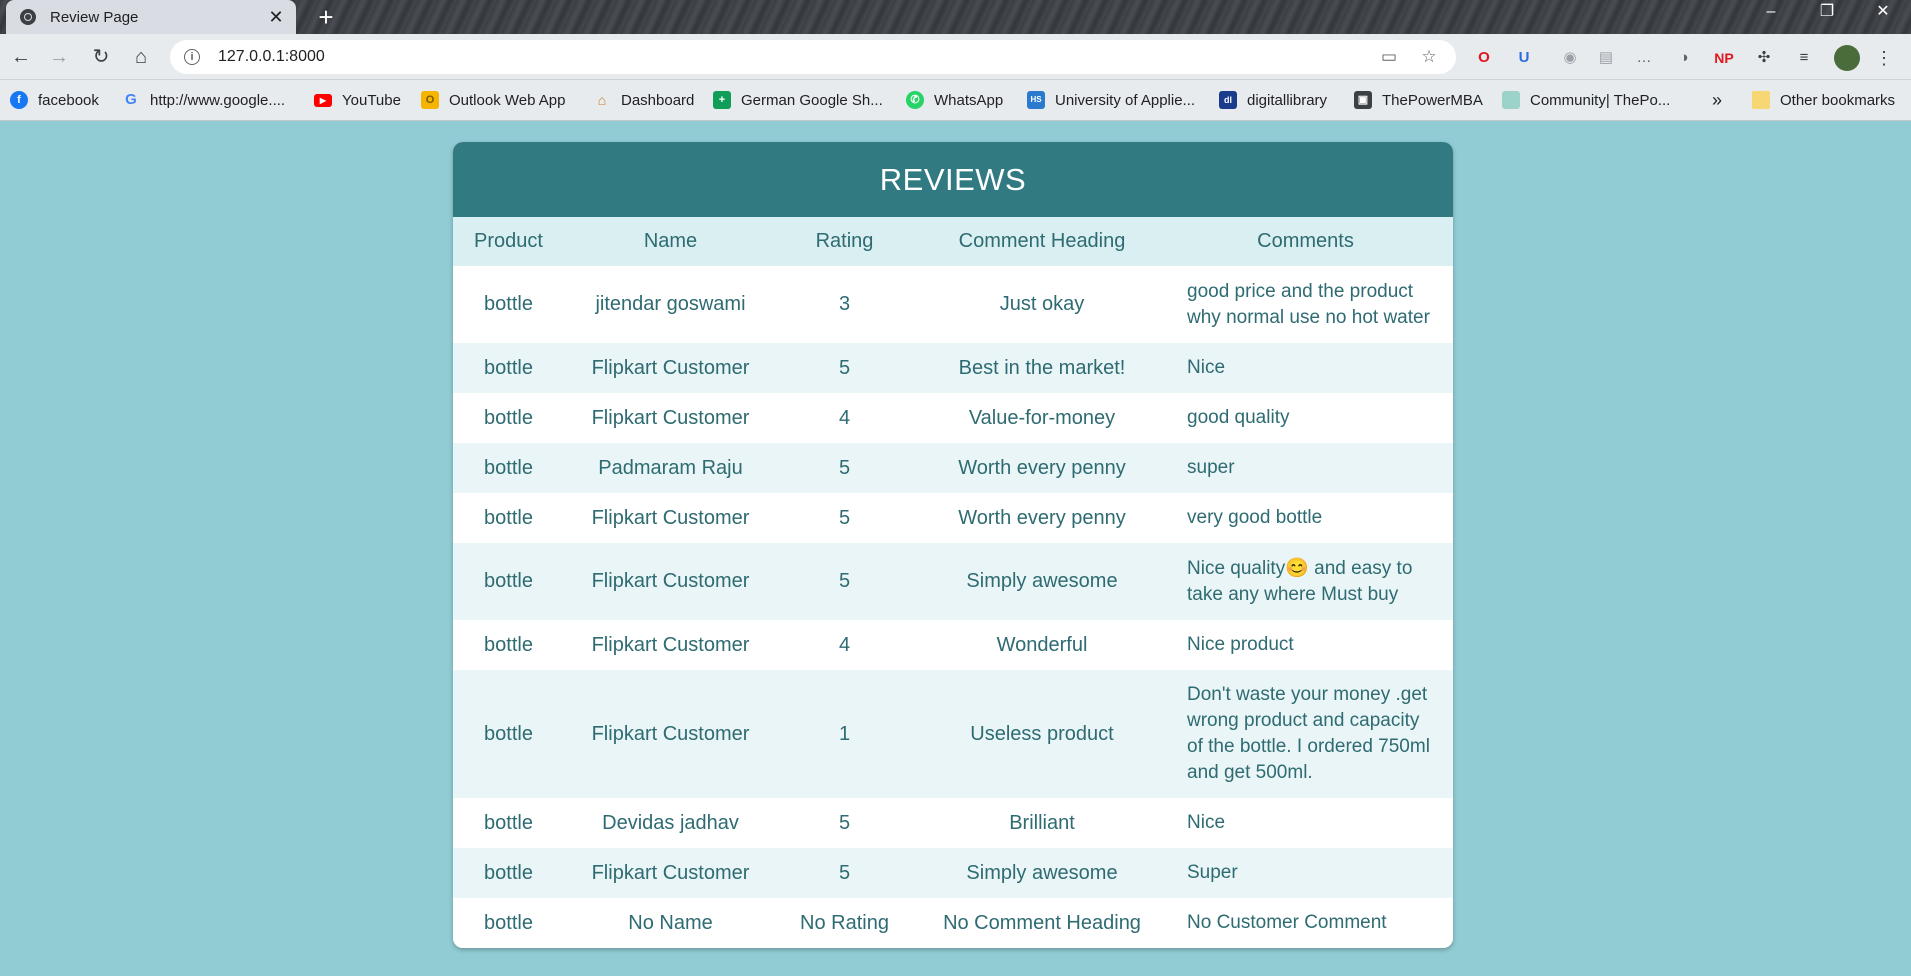 The height and width of the screenshot is (976, 1911). What do you see at coordinates (670, 467) in the screenshot?
I see `cell-name: Padmaram Raju` at bounding box center [670, 467].